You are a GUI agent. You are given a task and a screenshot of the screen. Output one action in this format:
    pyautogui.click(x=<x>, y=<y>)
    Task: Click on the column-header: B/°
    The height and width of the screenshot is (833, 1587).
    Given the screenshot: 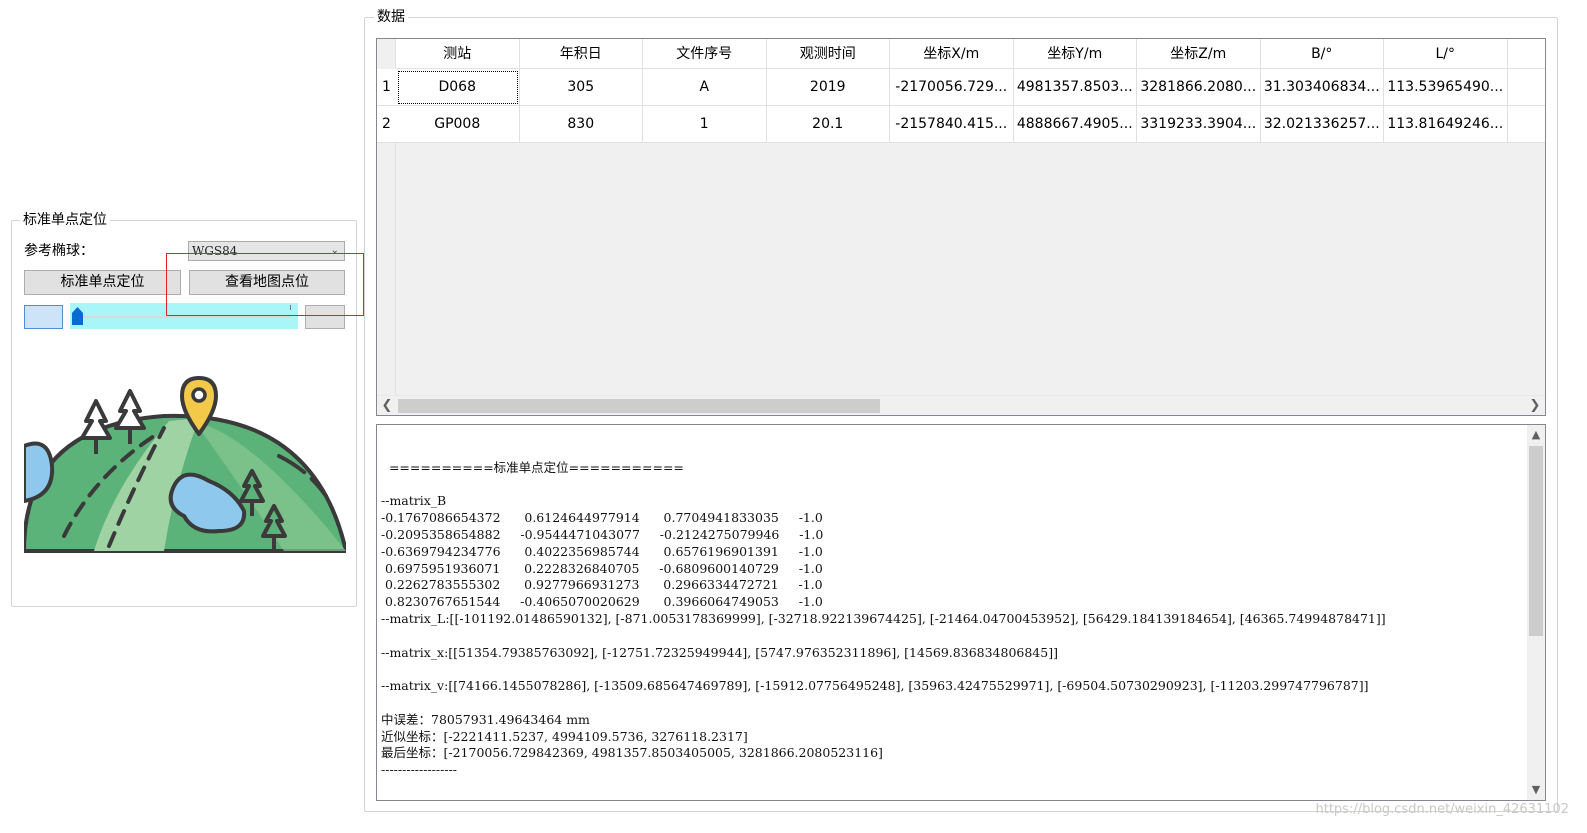 What is the action you would take?
    pyautogui.click(x=1322, y=54)
    